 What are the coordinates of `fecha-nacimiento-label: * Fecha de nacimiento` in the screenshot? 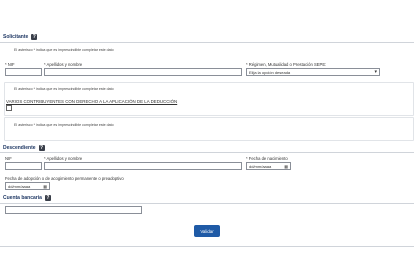 It's located at (267, 158).